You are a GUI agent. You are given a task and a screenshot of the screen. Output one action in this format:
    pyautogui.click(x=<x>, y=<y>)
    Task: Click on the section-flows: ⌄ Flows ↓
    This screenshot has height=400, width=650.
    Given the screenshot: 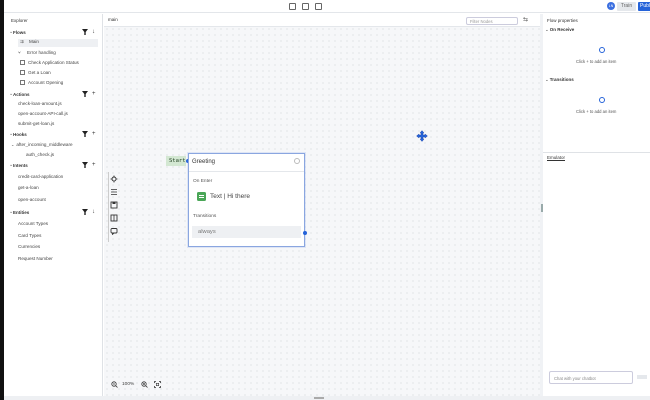 What is the action you would take?
    pyautogui.click(x=53, y=32)
    